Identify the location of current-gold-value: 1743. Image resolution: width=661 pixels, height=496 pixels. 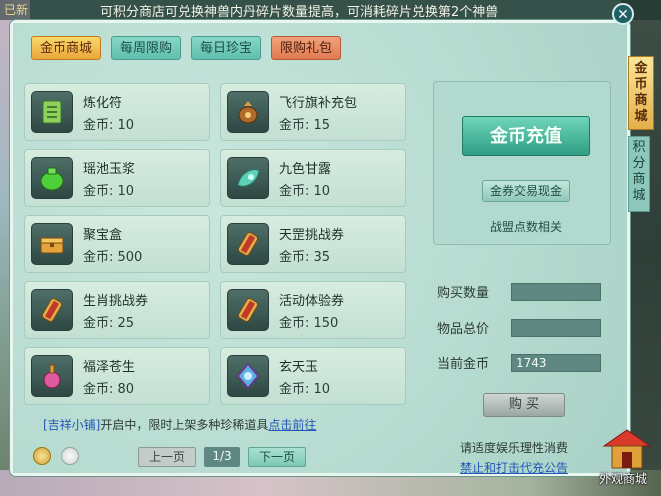
(556, 363).